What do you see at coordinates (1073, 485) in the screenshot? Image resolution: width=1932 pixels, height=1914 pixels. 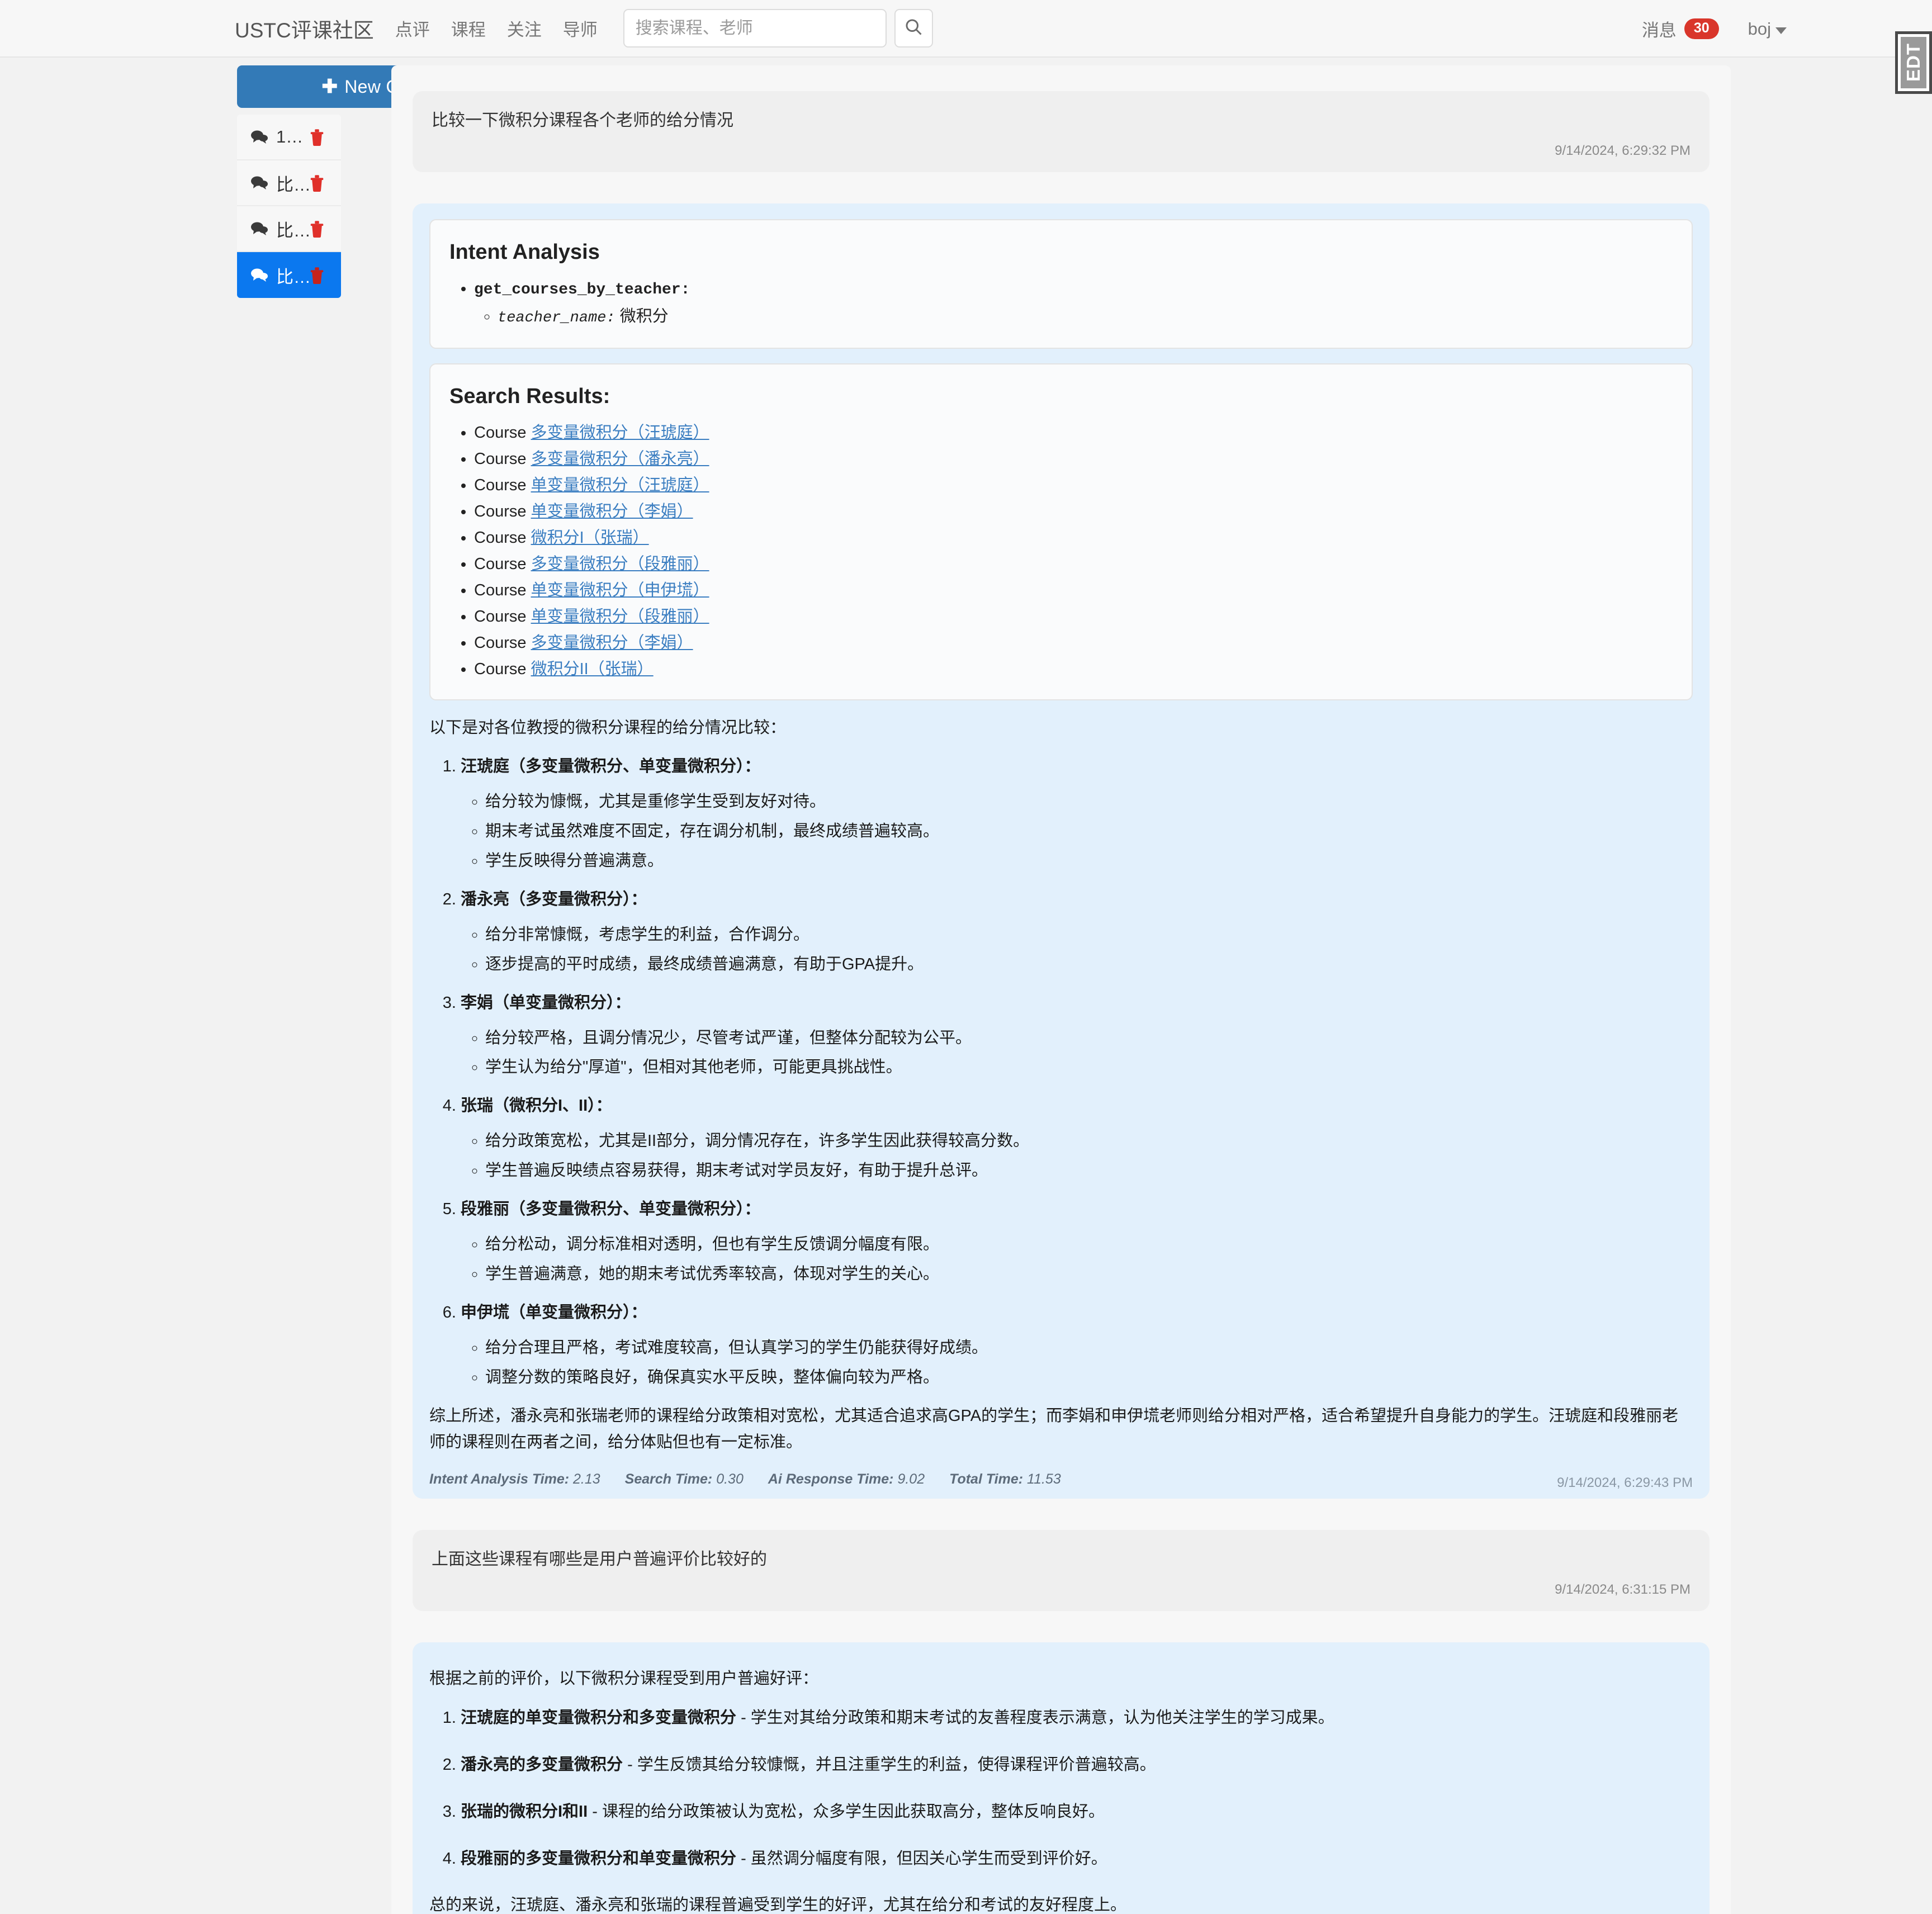 I see `search-result-item: Course 单变量微积分（汪琥庭）` at bounding box center [1073, 485].